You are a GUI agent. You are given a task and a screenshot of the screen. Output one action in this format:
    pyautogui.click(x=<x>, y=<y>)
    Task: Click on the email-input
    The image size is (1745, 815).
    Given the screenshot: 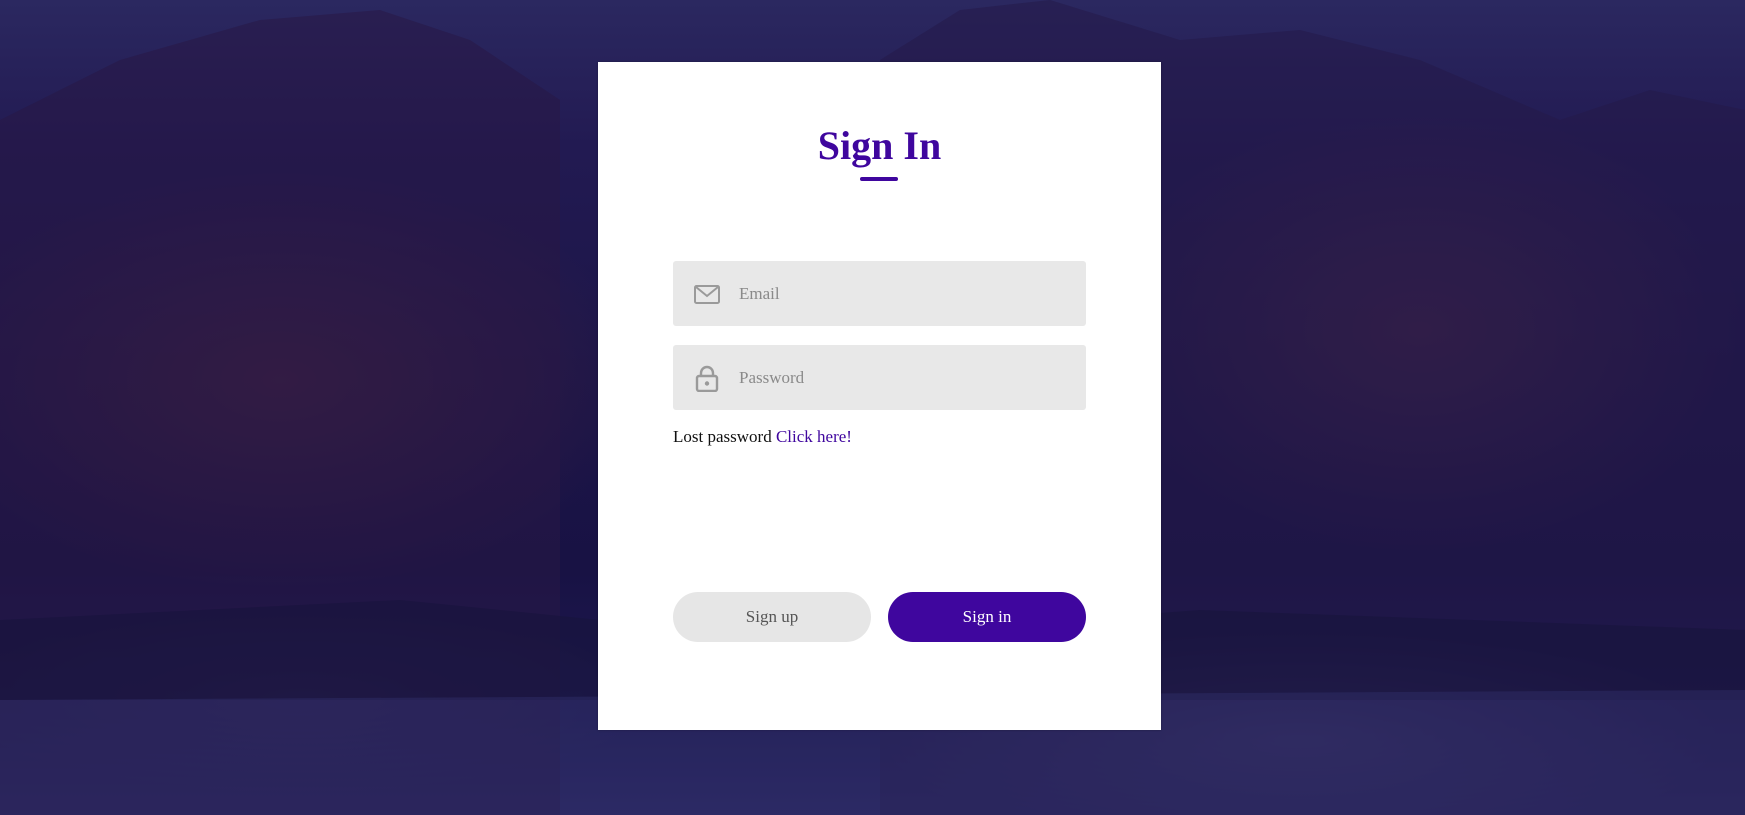 What is the action you would take?
    pyautogui.click(x=904, y=293)
    